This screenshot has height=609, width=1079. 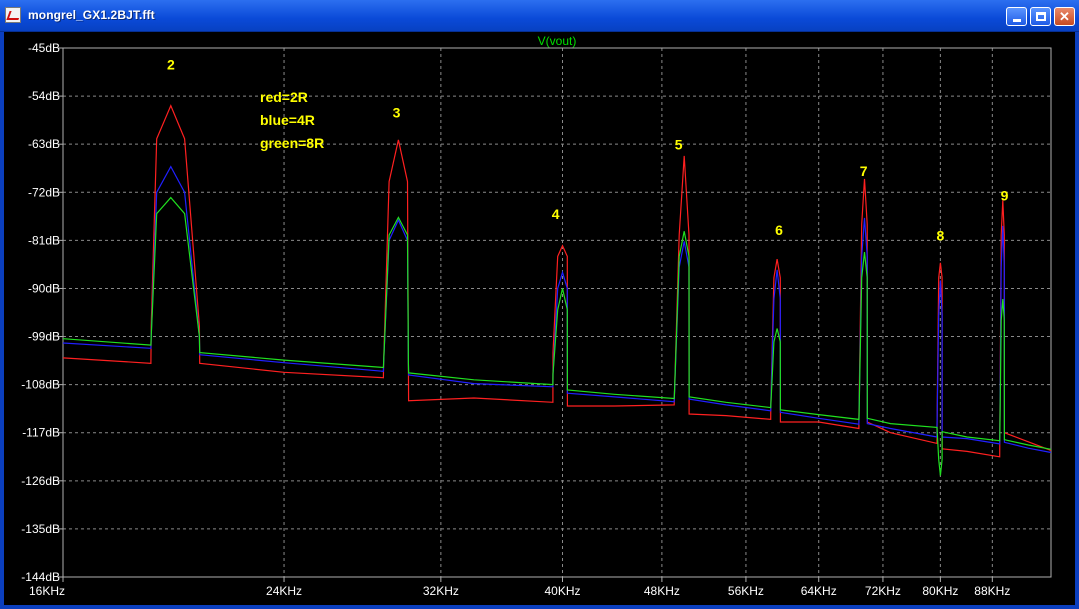 What do you see at coordinates (41, 433) in the screenshot?
I see `y-tick-label: -117dB` at bounding box center [41, 433].